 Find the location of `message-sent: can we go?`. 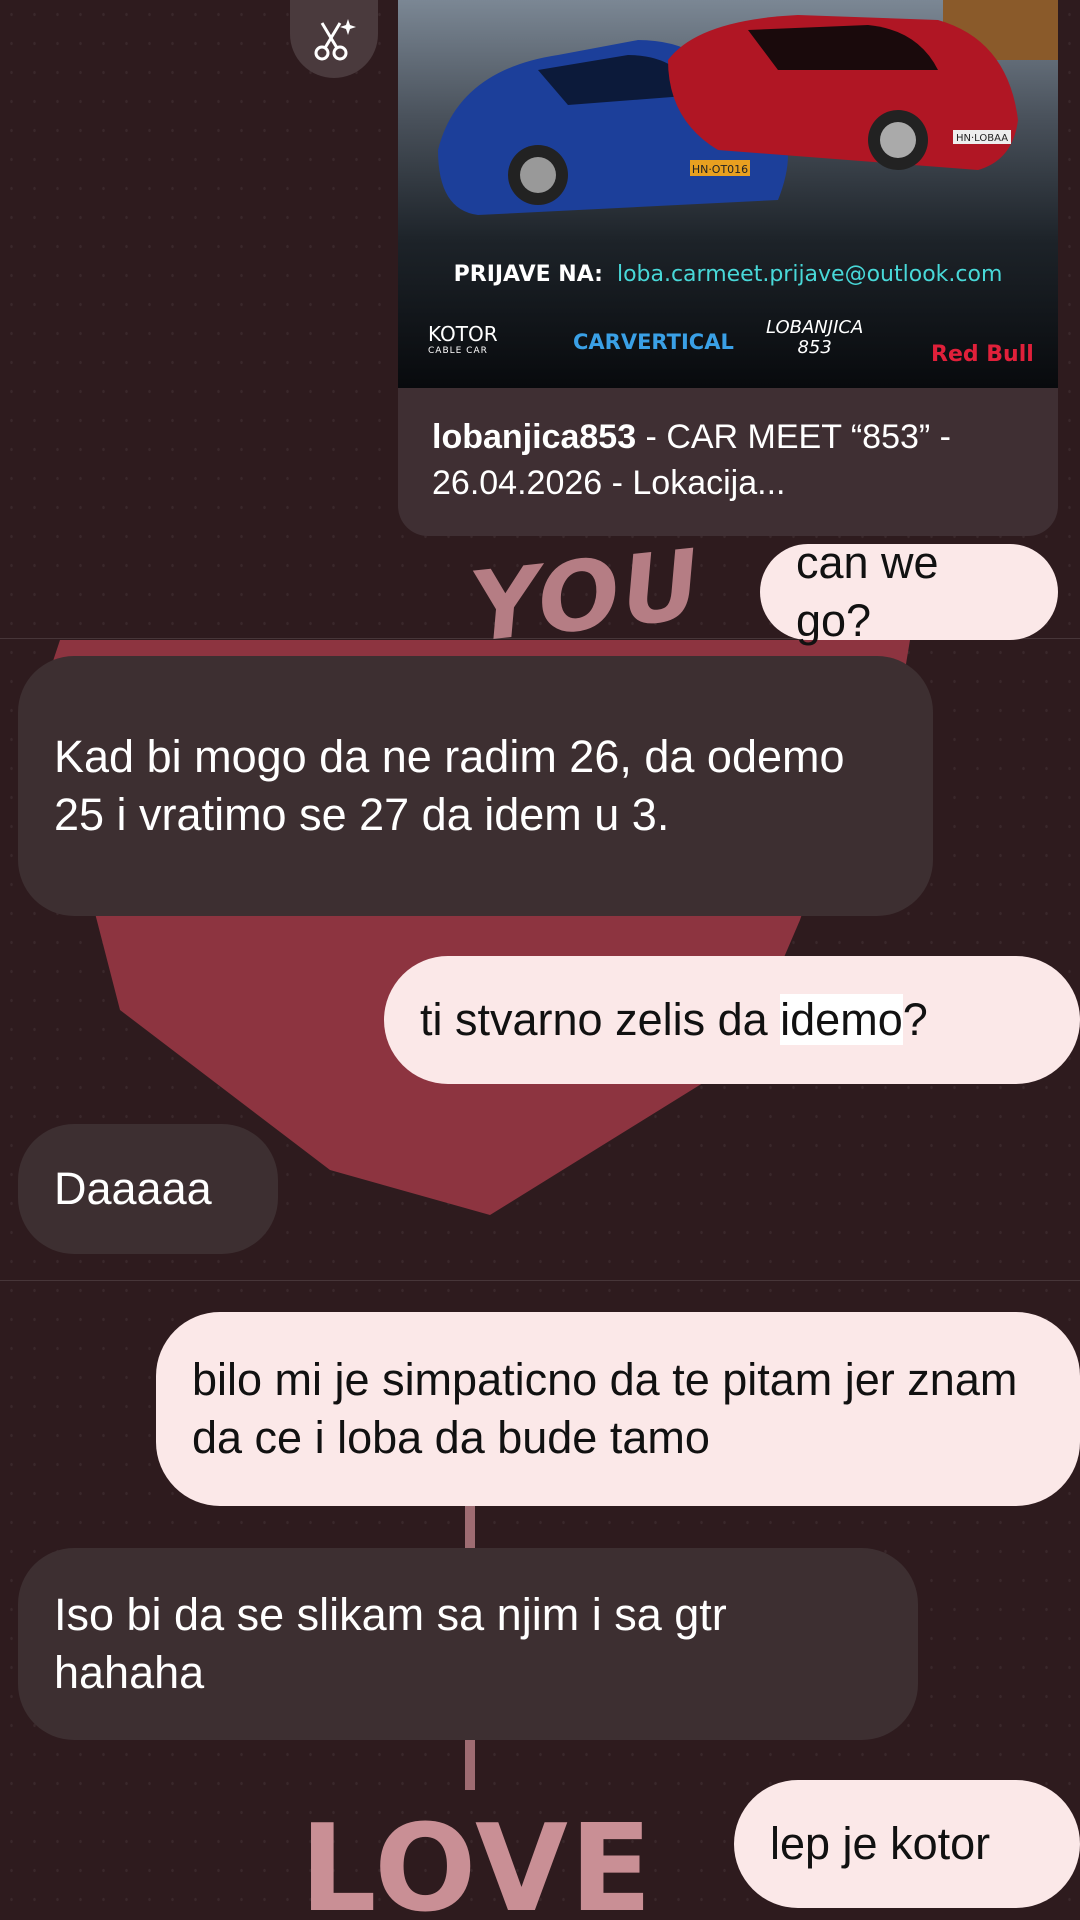

message-sent: can we go? is located at coordinates (909, 591).